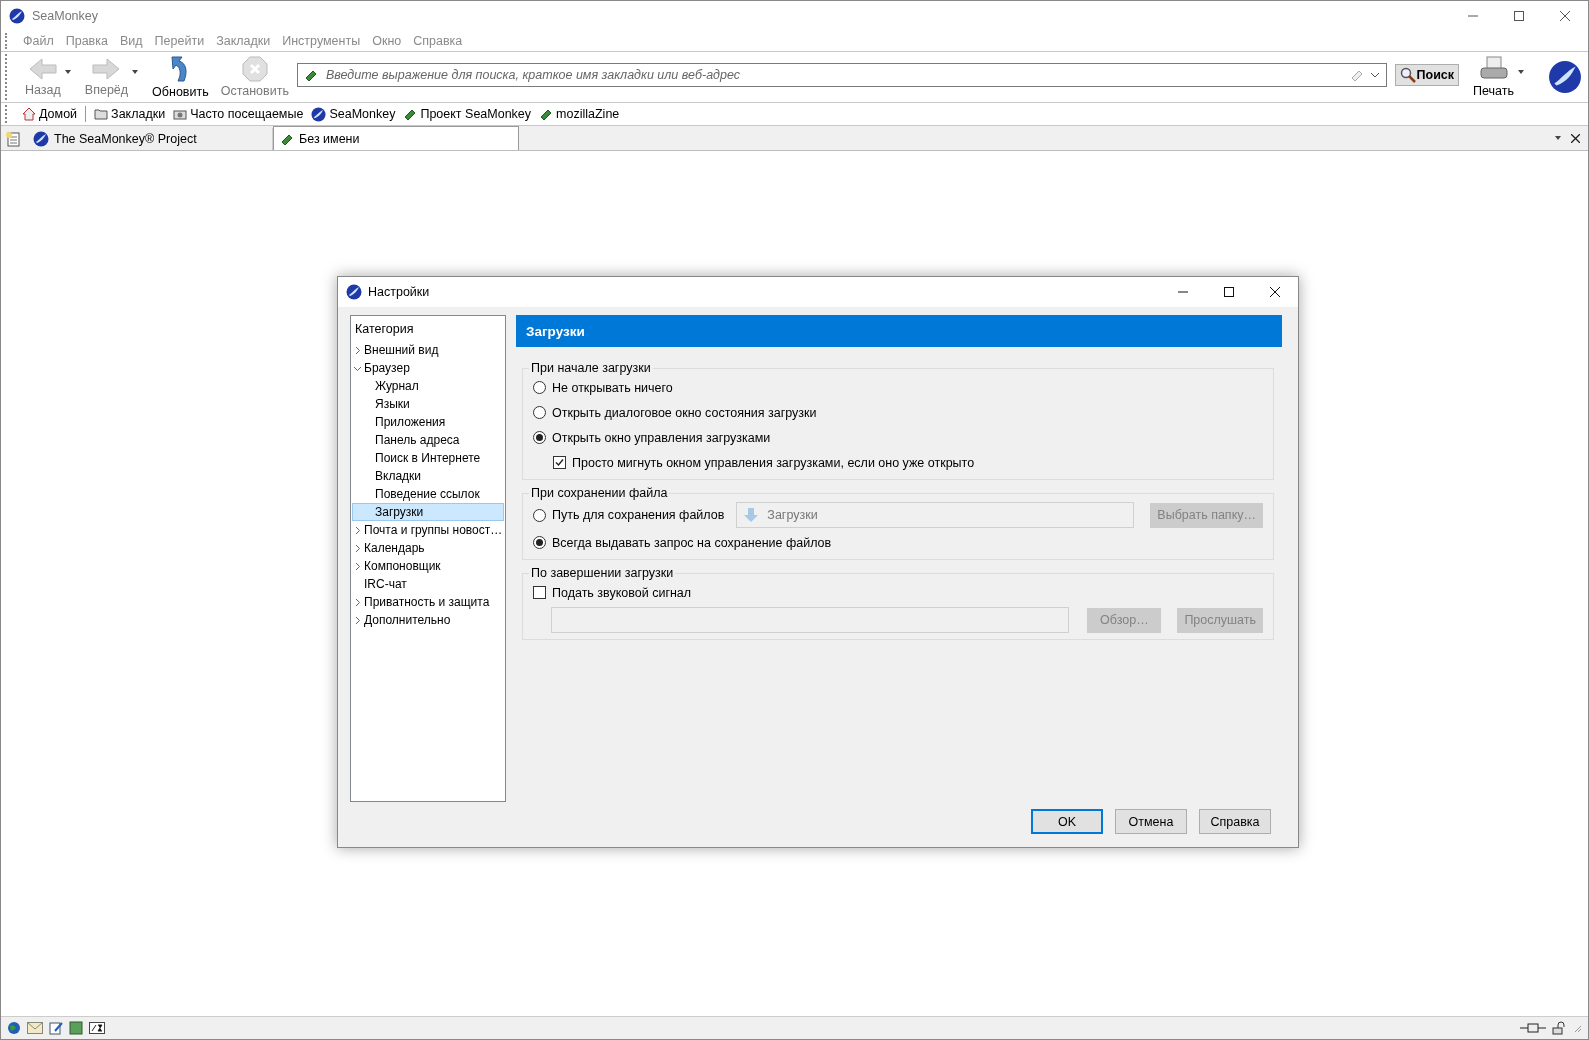 This screenshot has height=1040, width=1589. I want to click on menu-item: Вид, so click(131, 41).